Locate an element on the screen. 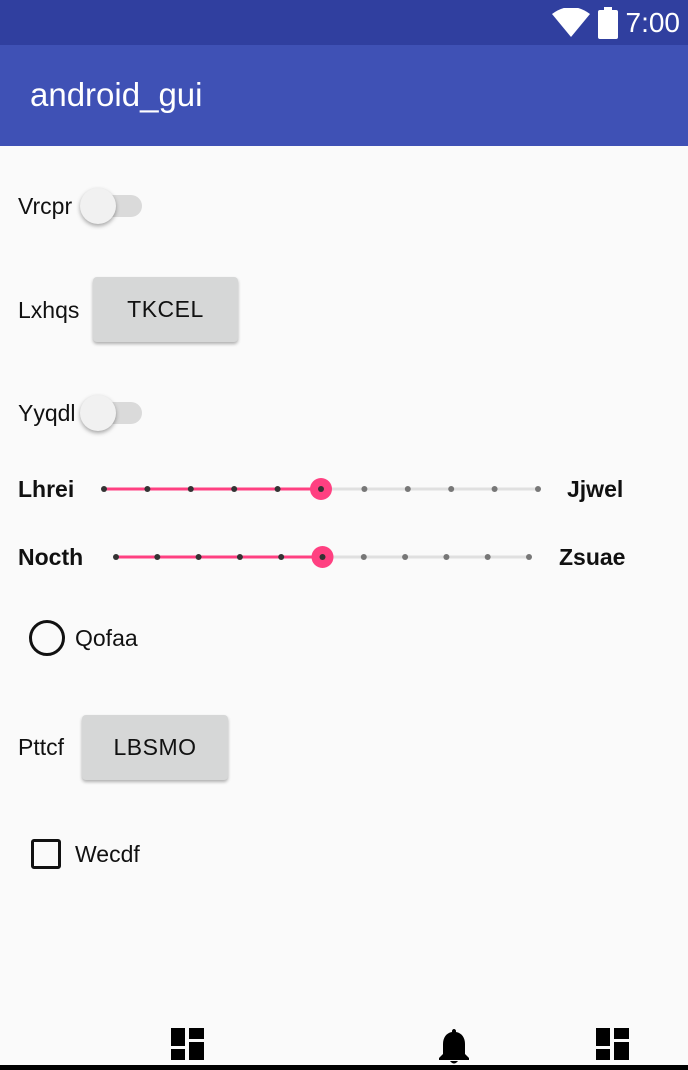  switch-vrcpr is located at coordinates (112, 206).